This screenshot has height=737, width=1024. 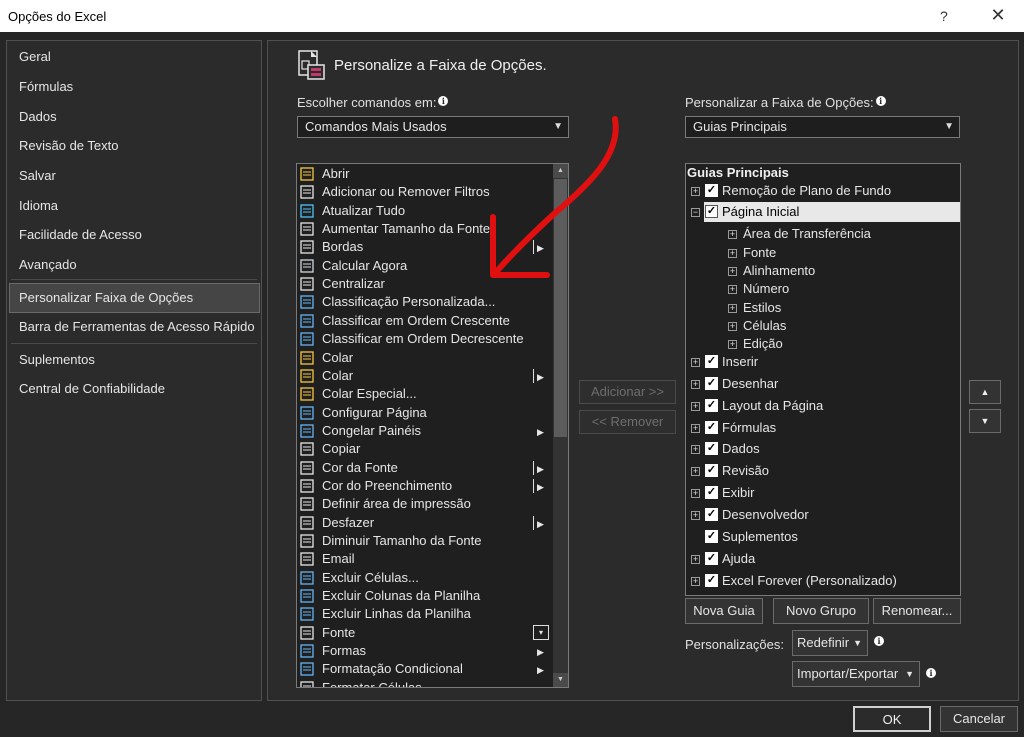 I want to click on ribbon-tab-item: + ✓ Excel Forever (Personalizado), so click(x=822, y=581).